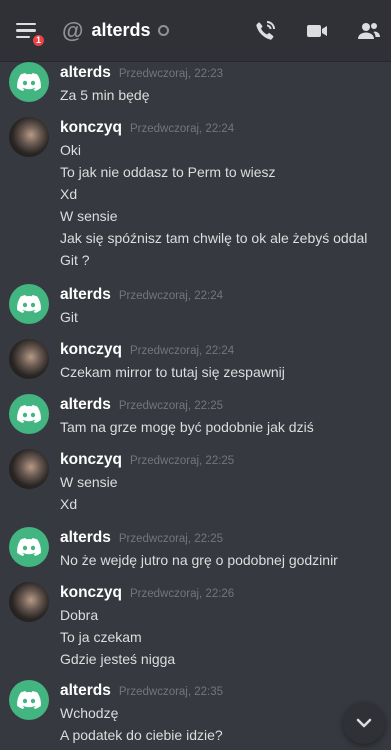 This screenshot has height=750, width=391. I want to click on channel-title: alterds, so click(121, 30).